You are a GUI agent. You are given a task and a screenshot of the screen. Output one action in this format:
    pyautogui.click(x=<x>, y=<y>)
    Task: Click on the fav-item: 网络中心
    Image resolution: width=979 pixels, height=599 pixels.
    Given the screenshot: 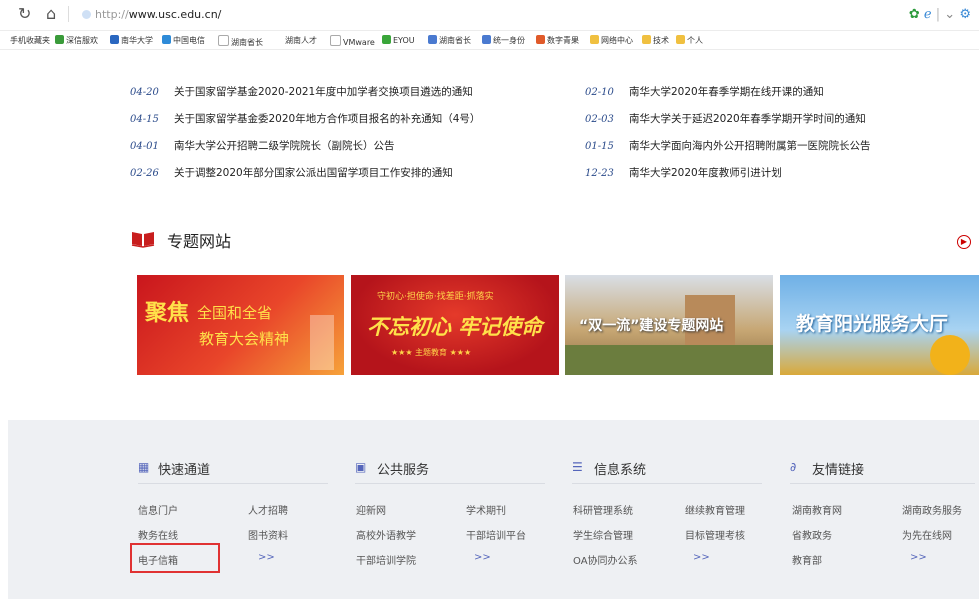 What is the action you would take?
    pyautogui.click(x=611, y=40)
    